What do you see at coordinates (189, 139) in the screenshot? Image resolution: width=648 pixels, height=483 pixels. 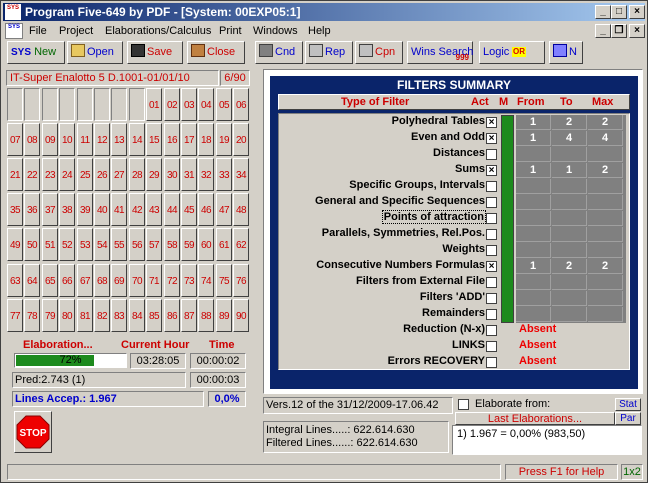 I see `number-cell: 17` at bounding box center [189, 139].